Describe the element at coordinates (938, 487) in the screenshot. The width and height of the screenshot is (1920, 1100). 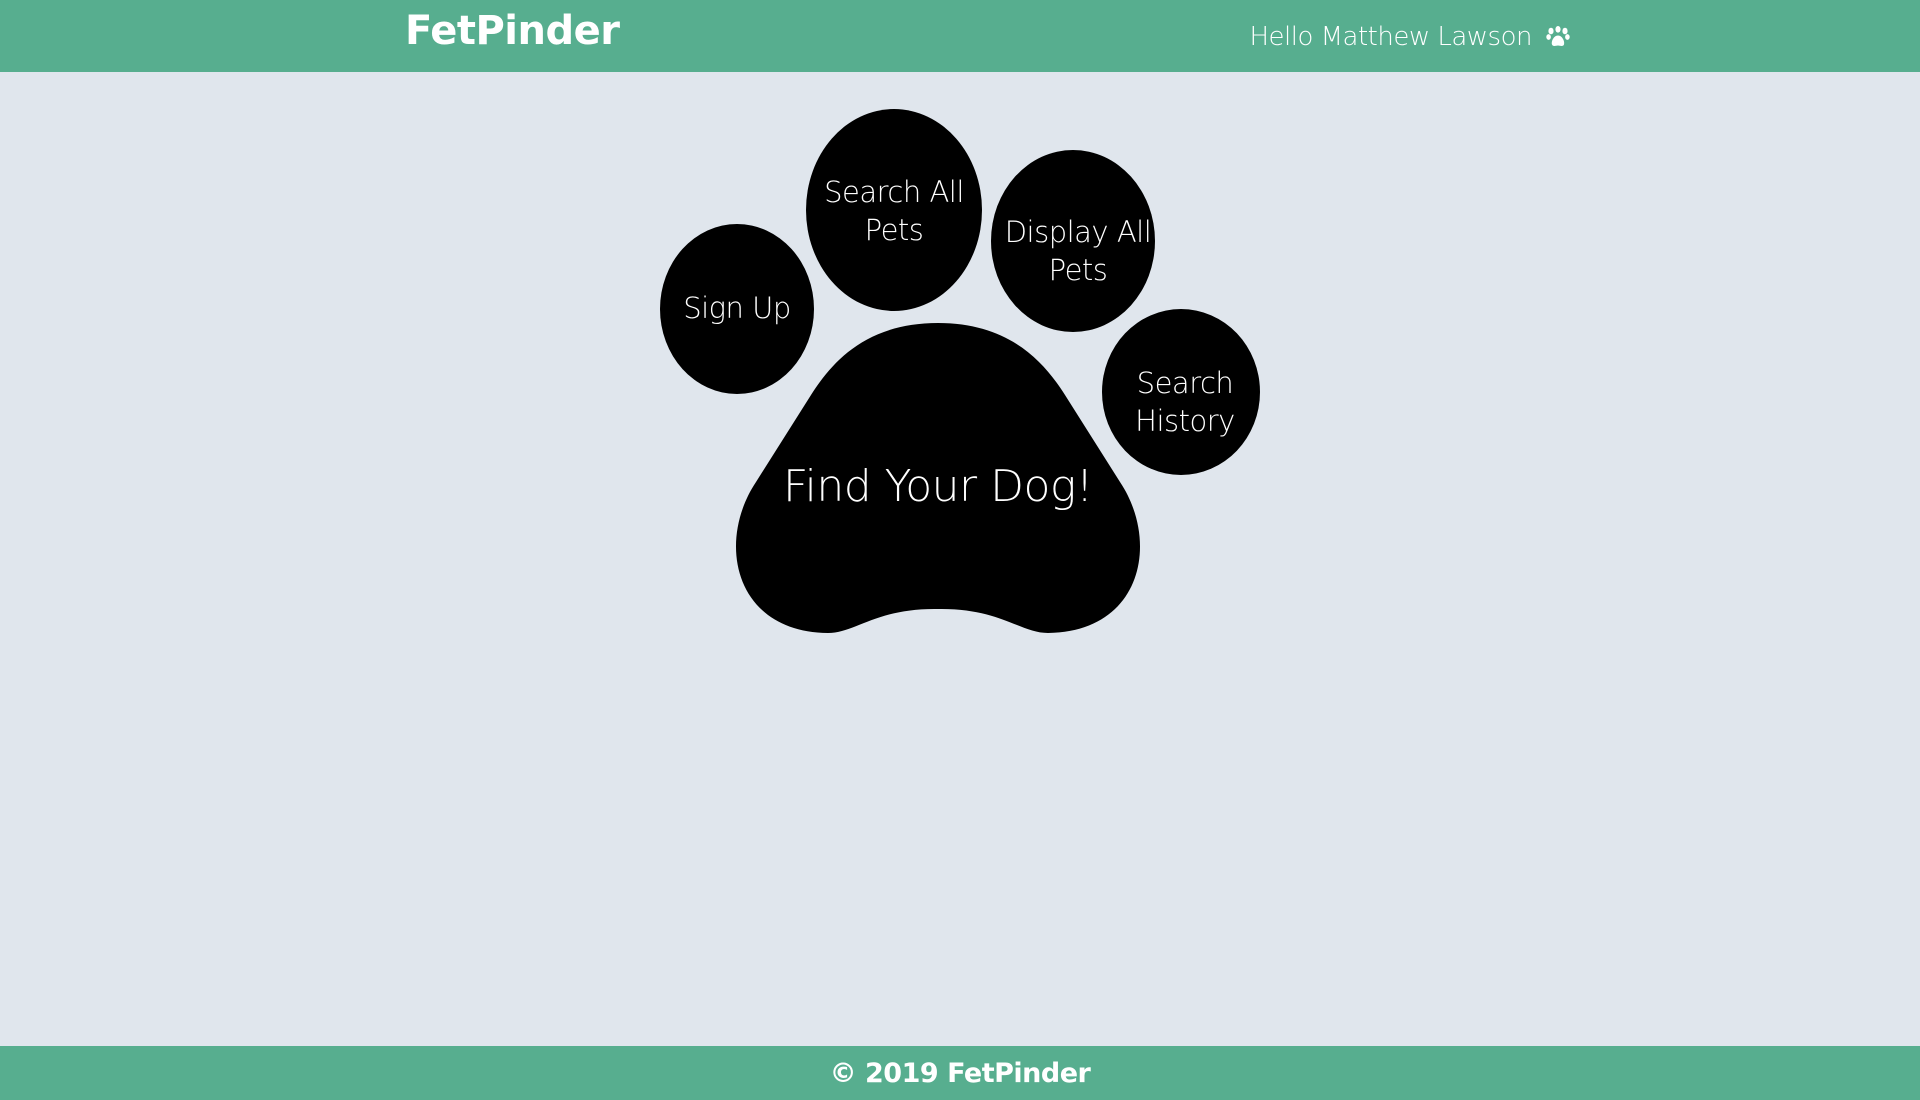
I see `find-your-dog-link: Find Your Dog!` at that location.